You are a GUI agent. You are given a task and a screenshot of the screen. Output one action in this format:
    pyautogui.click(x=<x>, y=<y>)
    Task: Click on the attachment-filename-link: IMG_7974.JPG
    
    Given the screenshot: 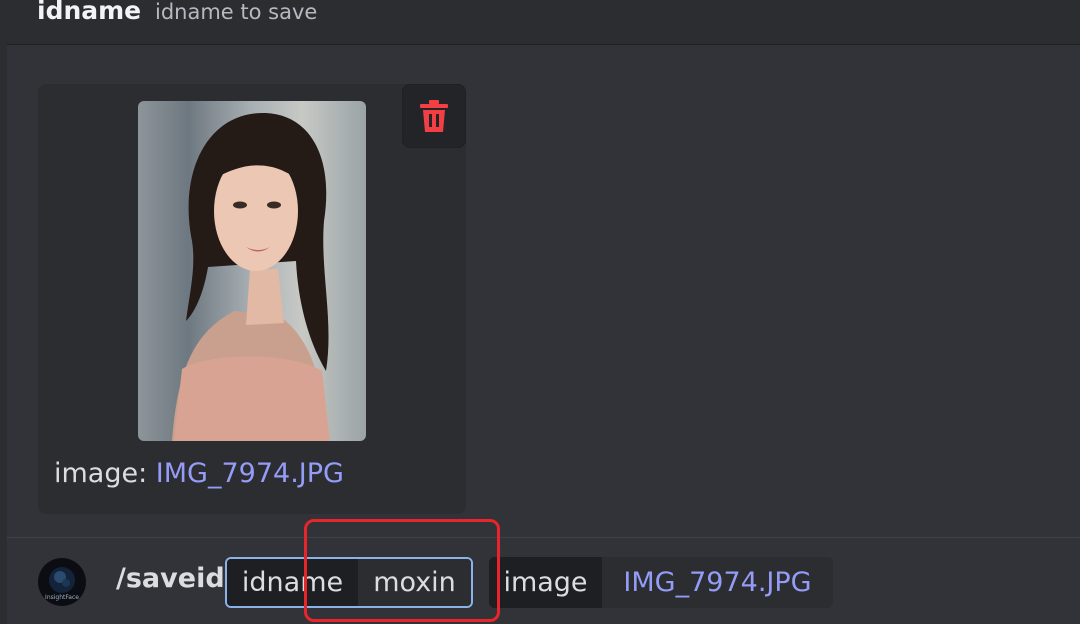 What is the action you would take?
    pyautogui.click(x=250, y=473)
    